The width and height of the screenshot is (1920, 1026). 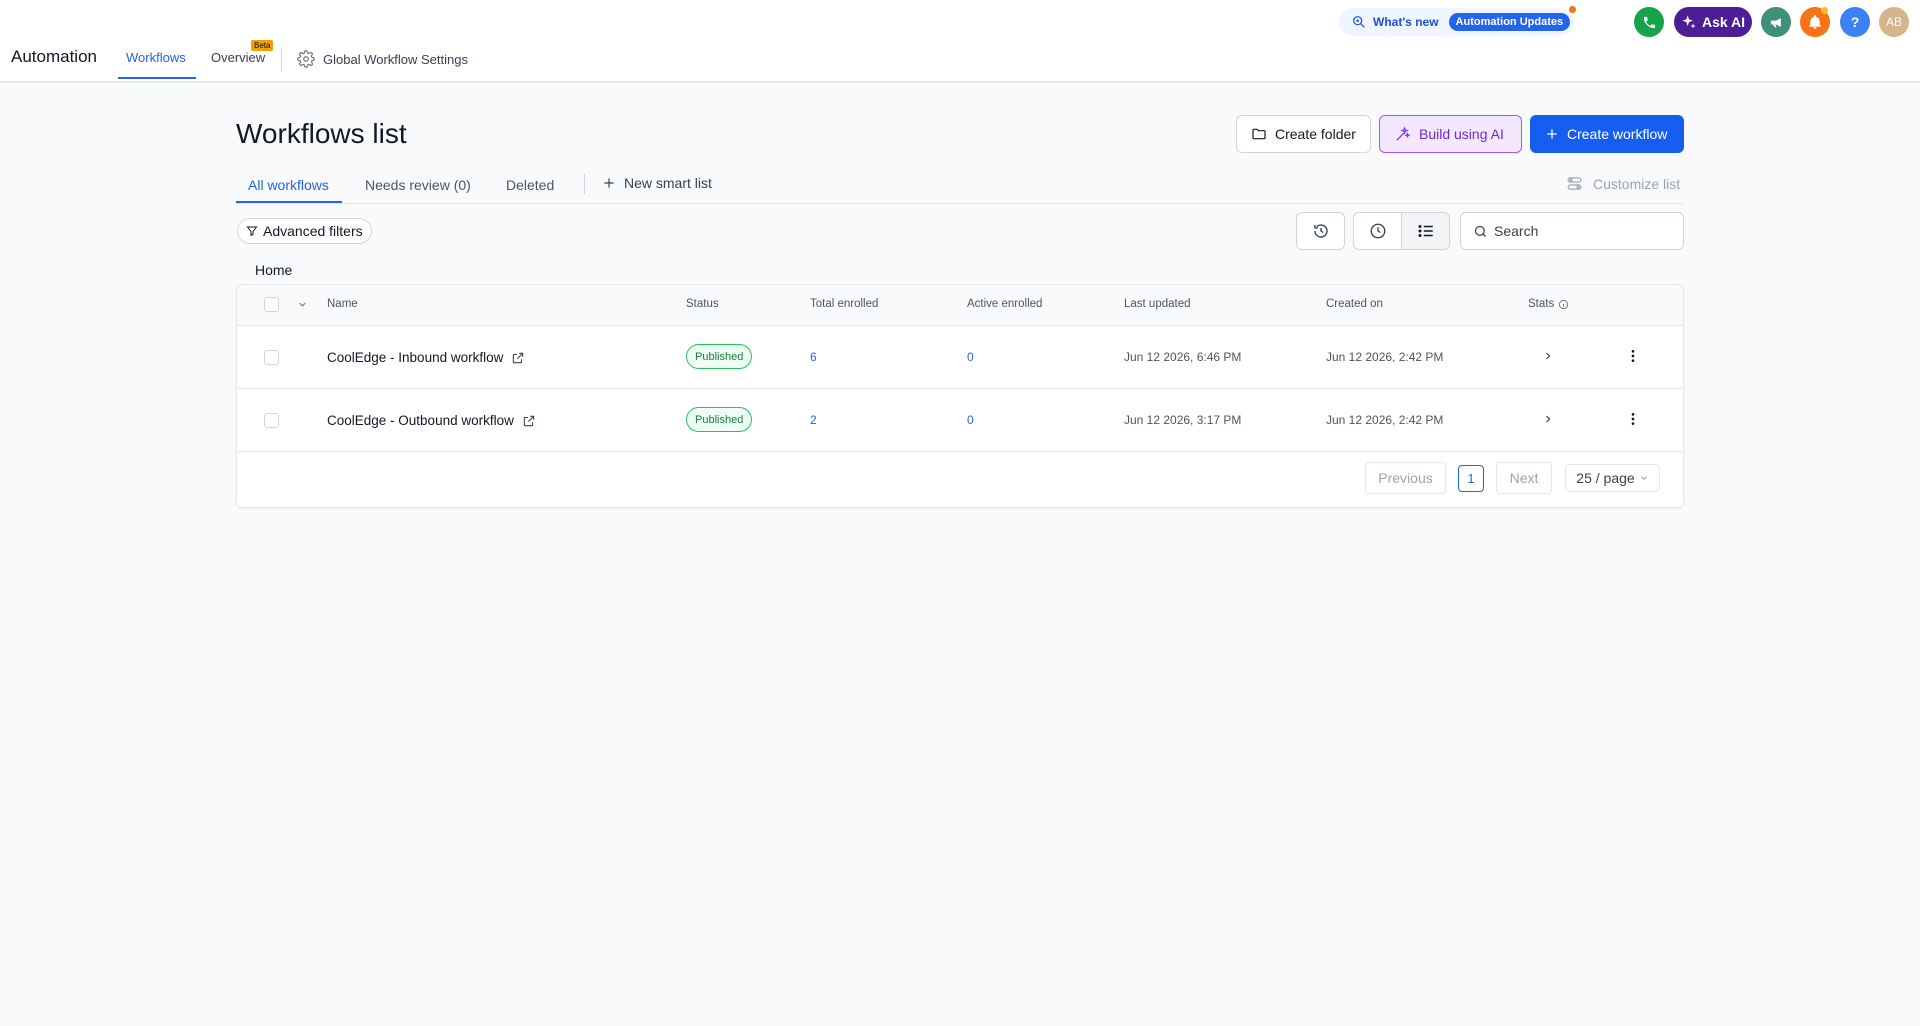 I want to click on total-enrolled-link: 6, so click(x=813, y=357).